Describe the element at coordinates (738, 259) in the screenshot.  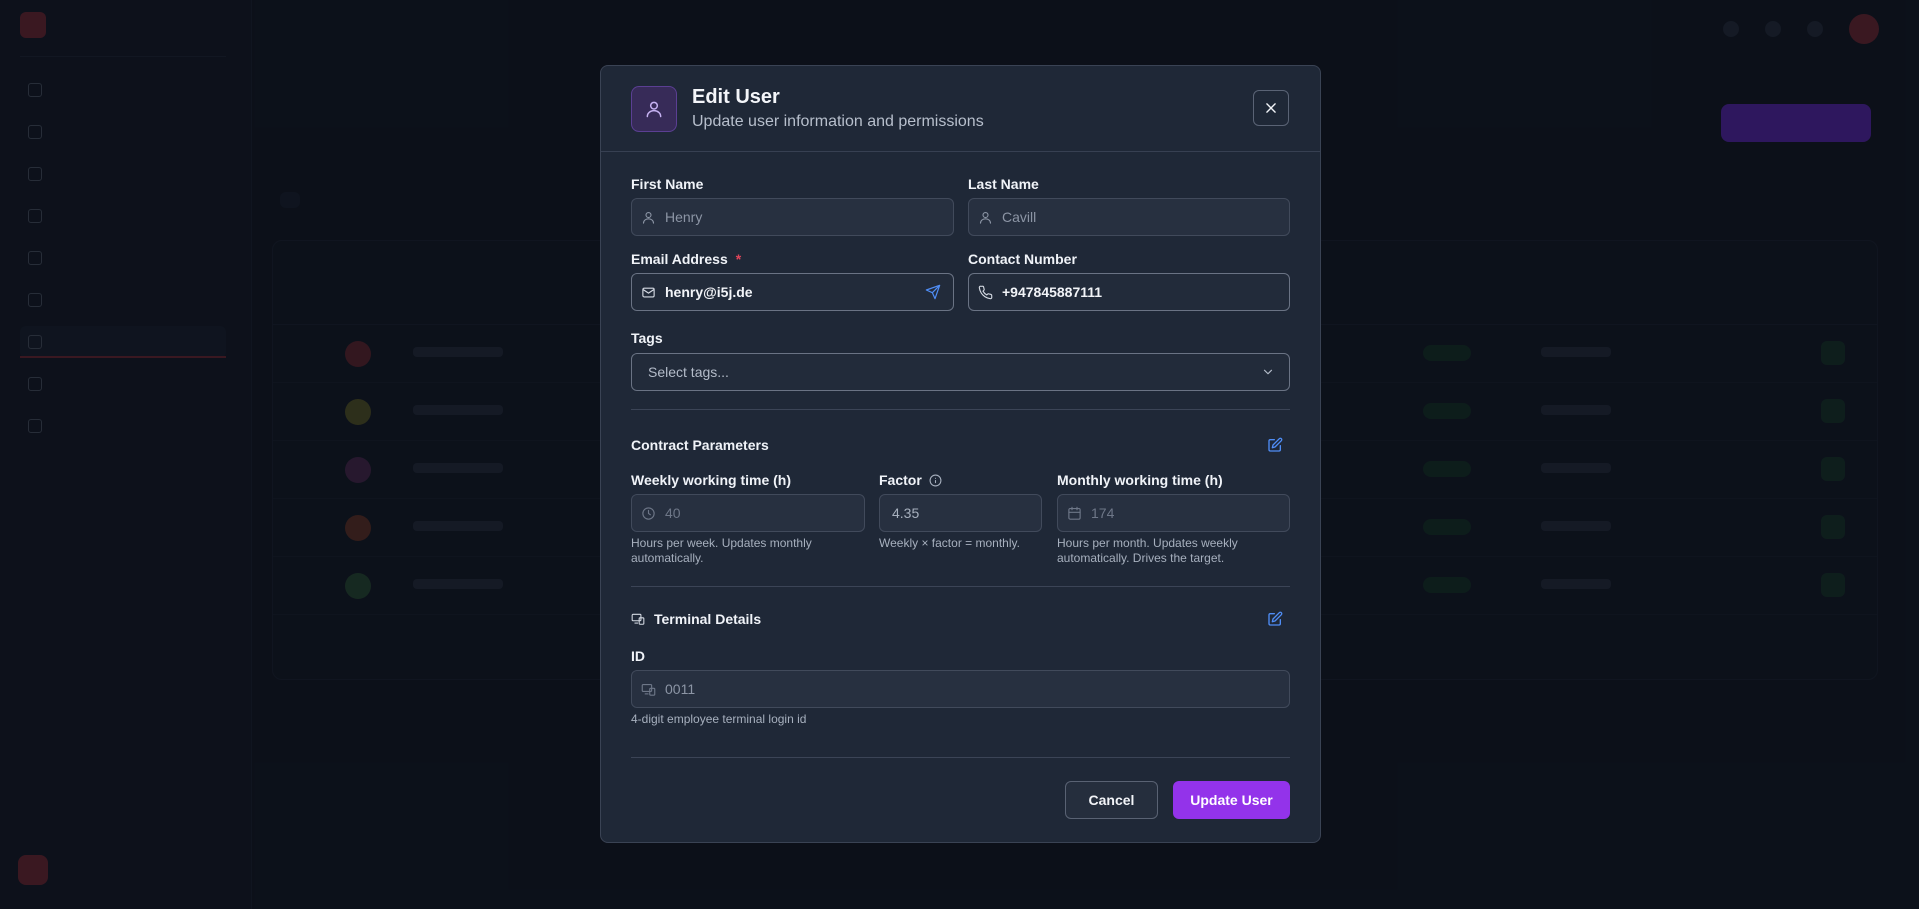
I see `required-mark: *` at that location.